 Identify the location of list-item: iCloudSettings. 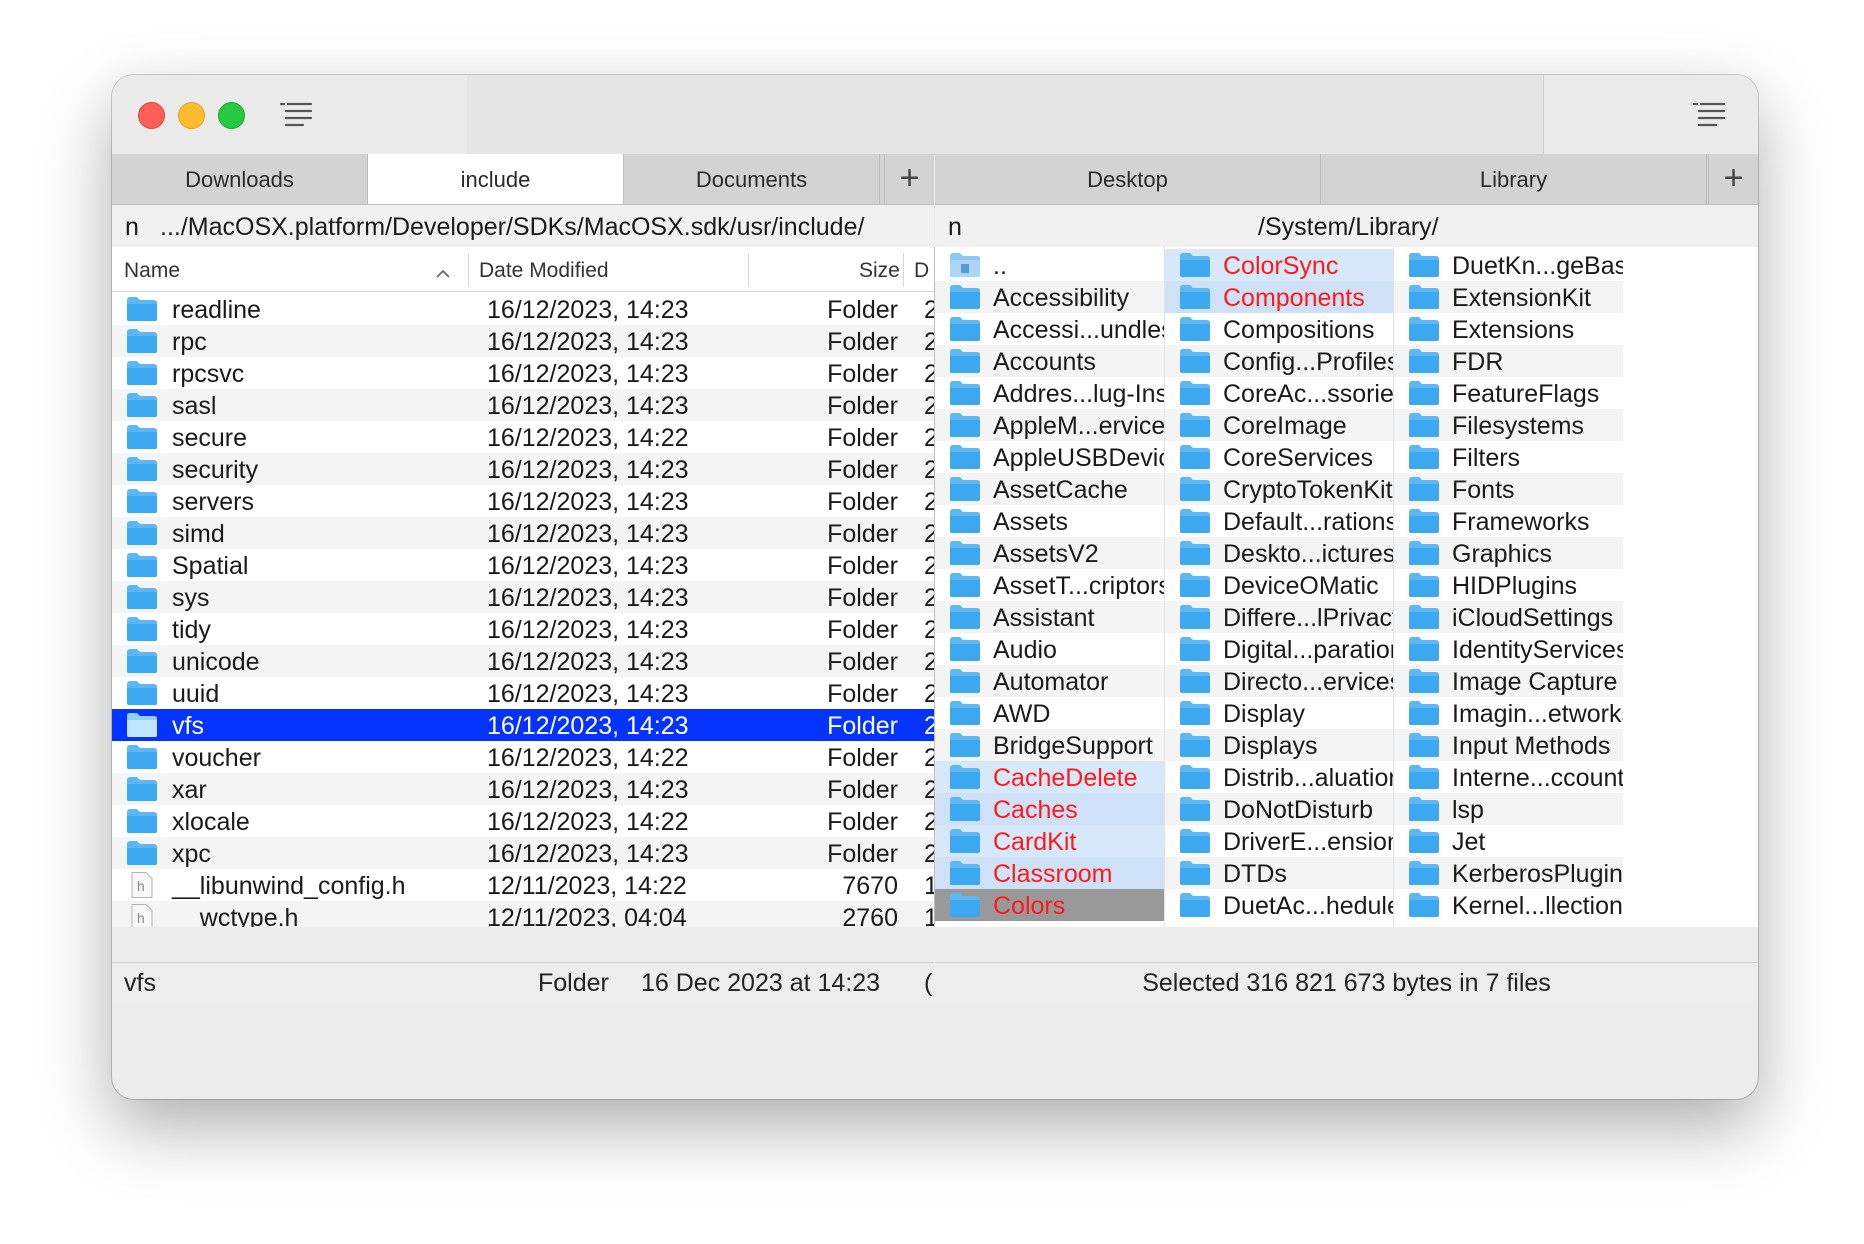
(1508, 617).